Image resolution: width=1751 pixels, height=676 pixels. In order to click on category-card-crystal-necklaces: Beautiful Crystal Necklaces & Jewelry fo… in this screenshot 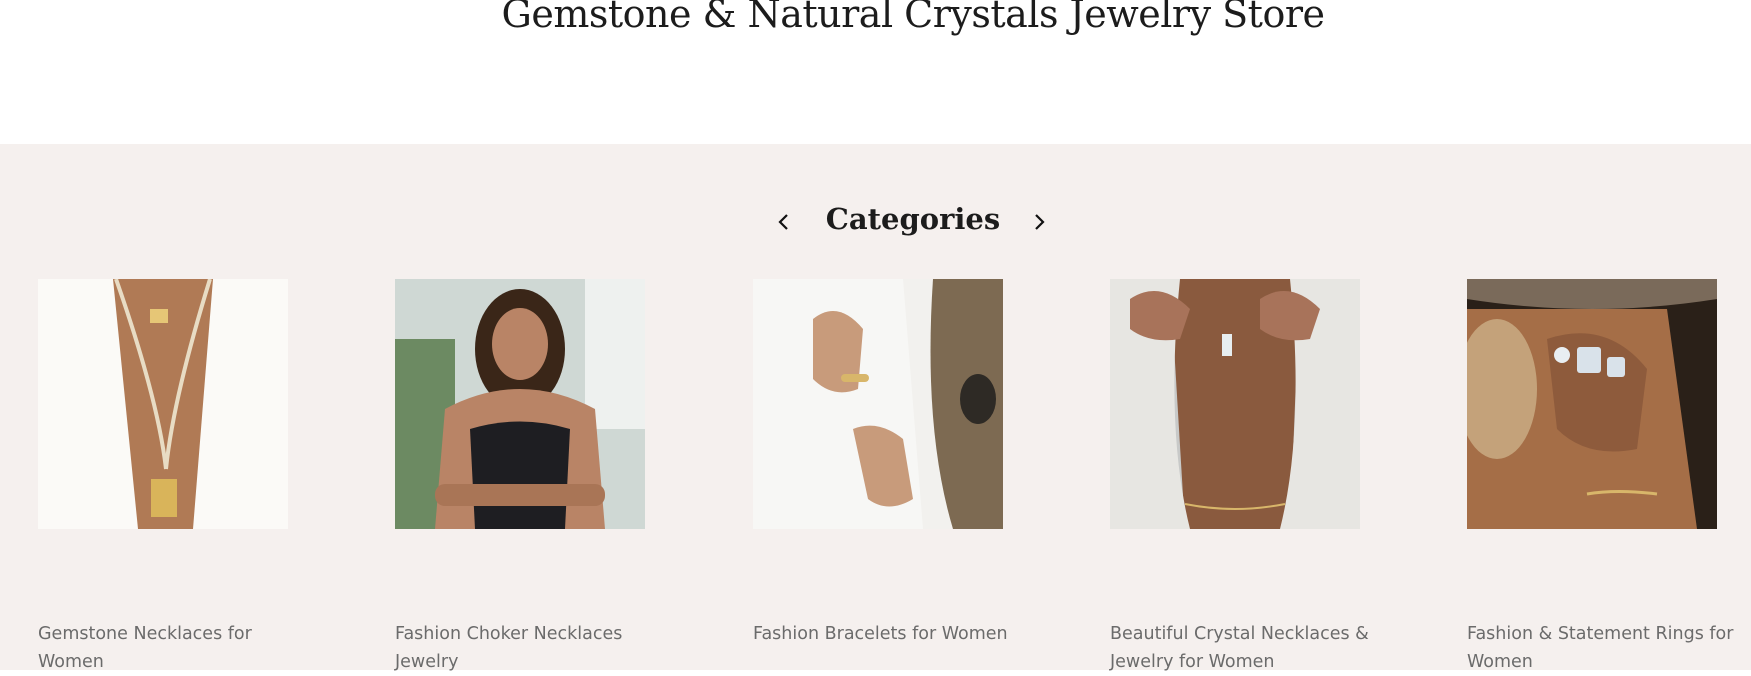, I will do `click(1260, 477)`.